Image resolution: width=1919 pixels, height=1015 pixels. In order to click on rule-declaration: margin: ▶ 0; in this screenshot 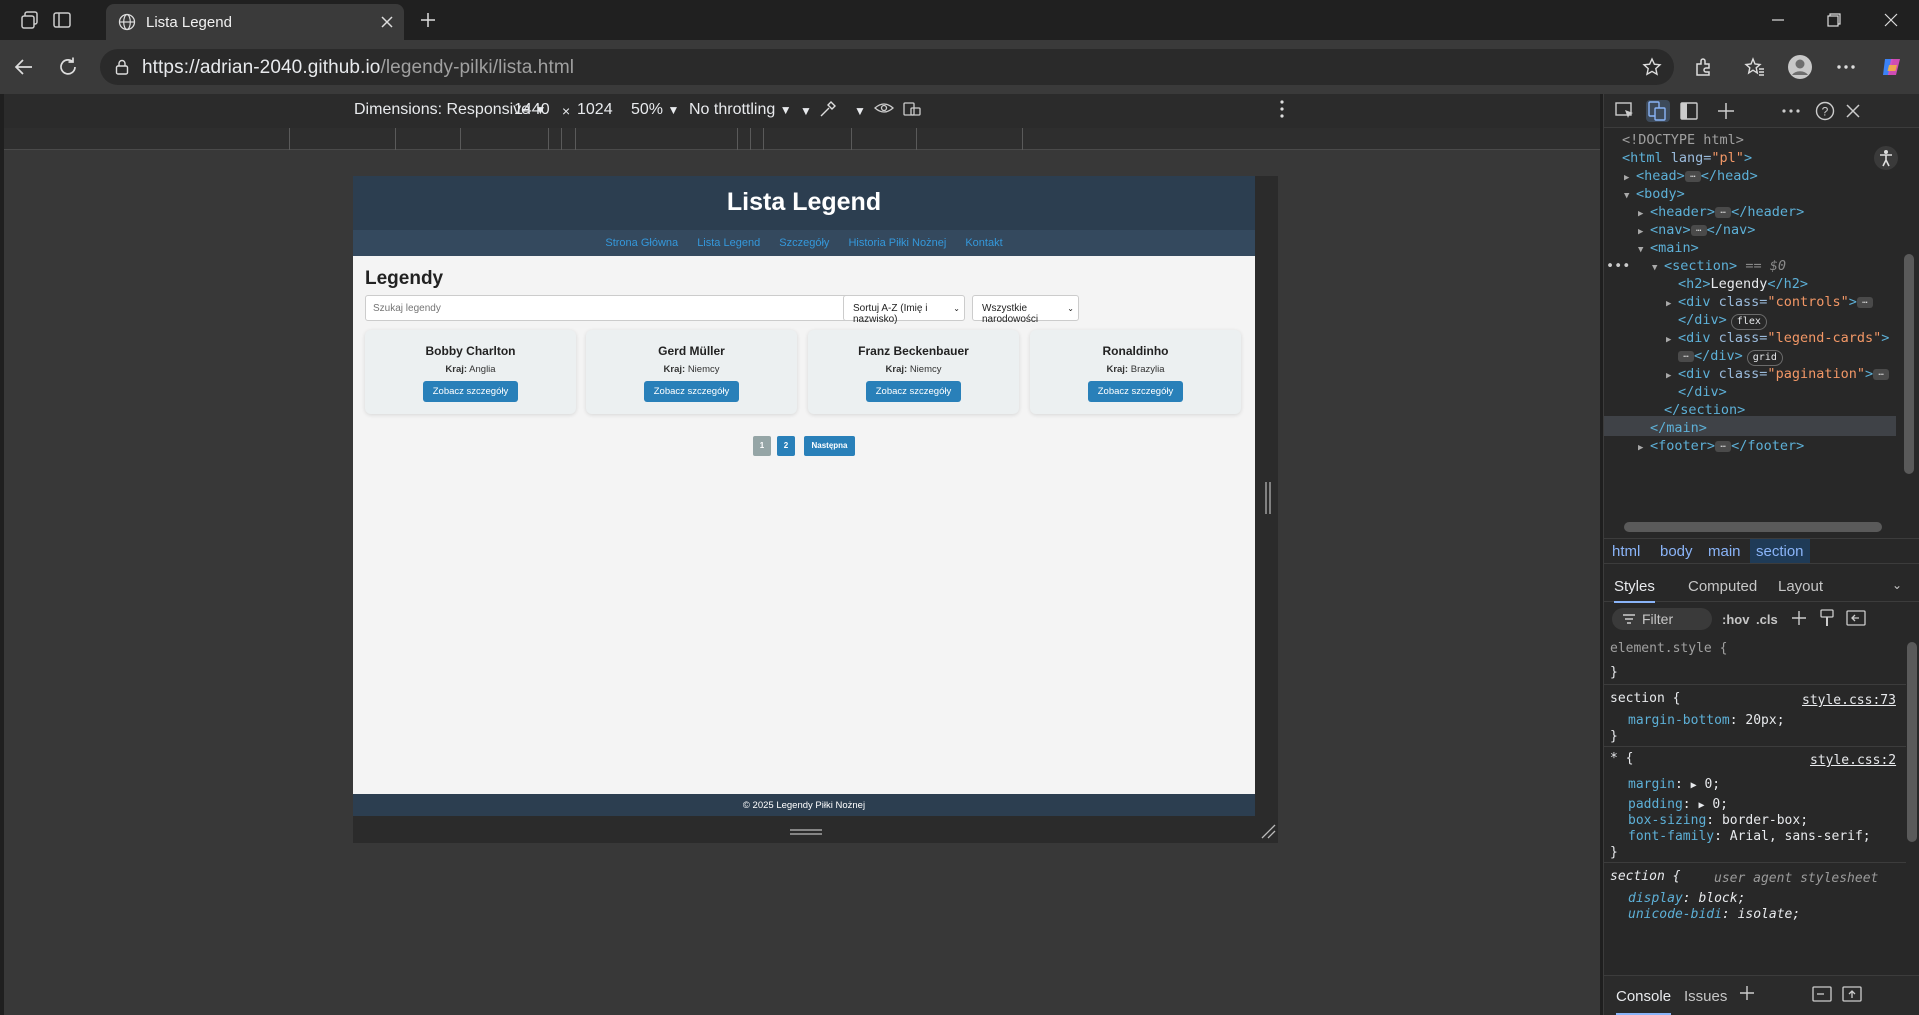, I will do `click(1674, 785)`.